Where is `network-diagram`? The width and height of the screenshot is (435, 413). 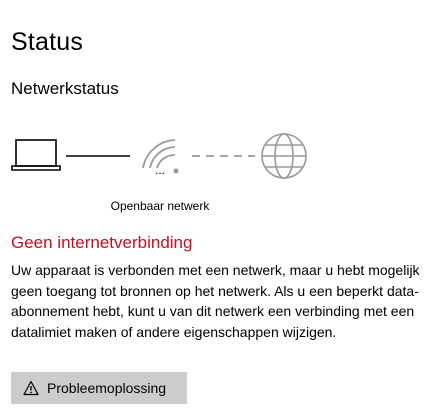 network-diagram is located at coordinates (159, 156).